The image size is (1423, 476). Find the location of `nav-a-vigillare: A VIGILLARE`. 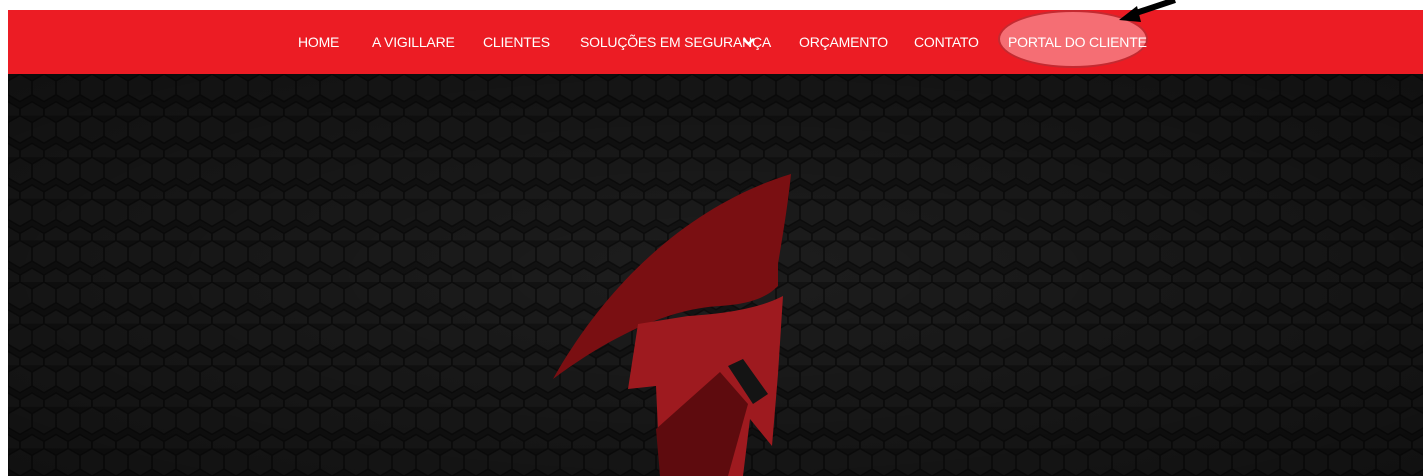

nav-a-vigillare: A VIGILLARE is located at coordinates (413, 42).